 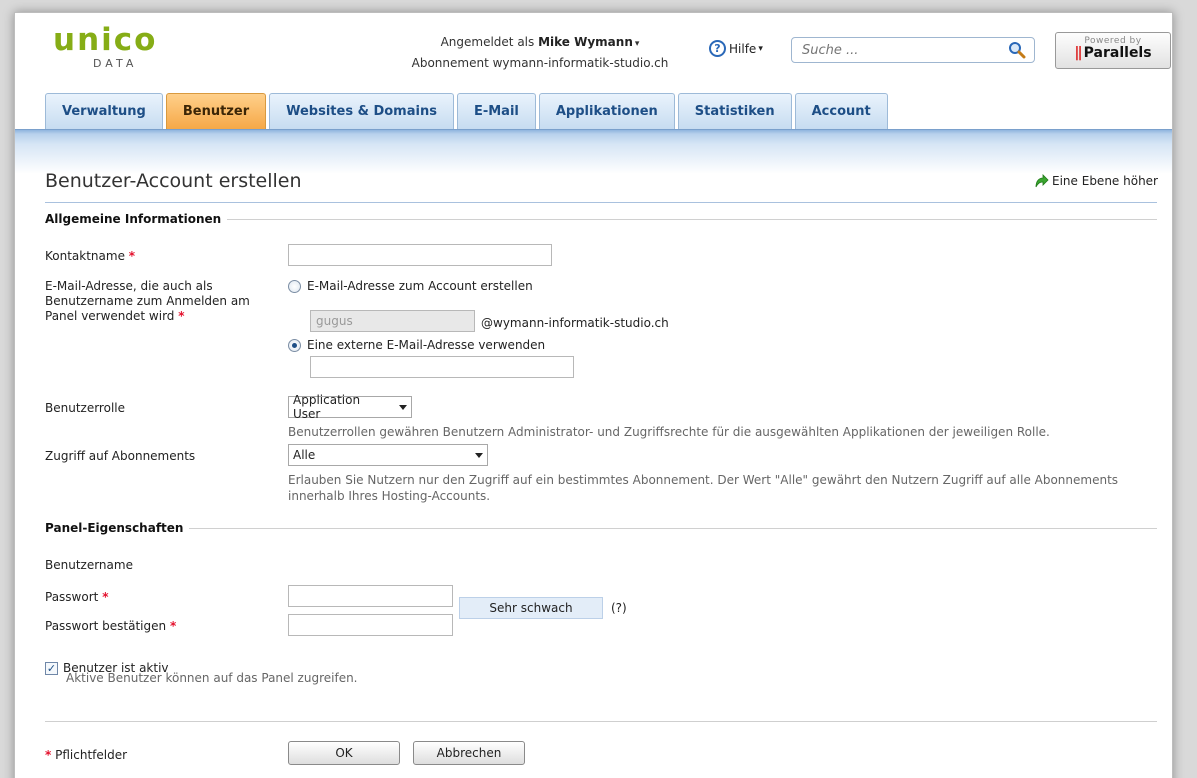 I want to click on logo-main-text: unico, so click(x=105, y=40).